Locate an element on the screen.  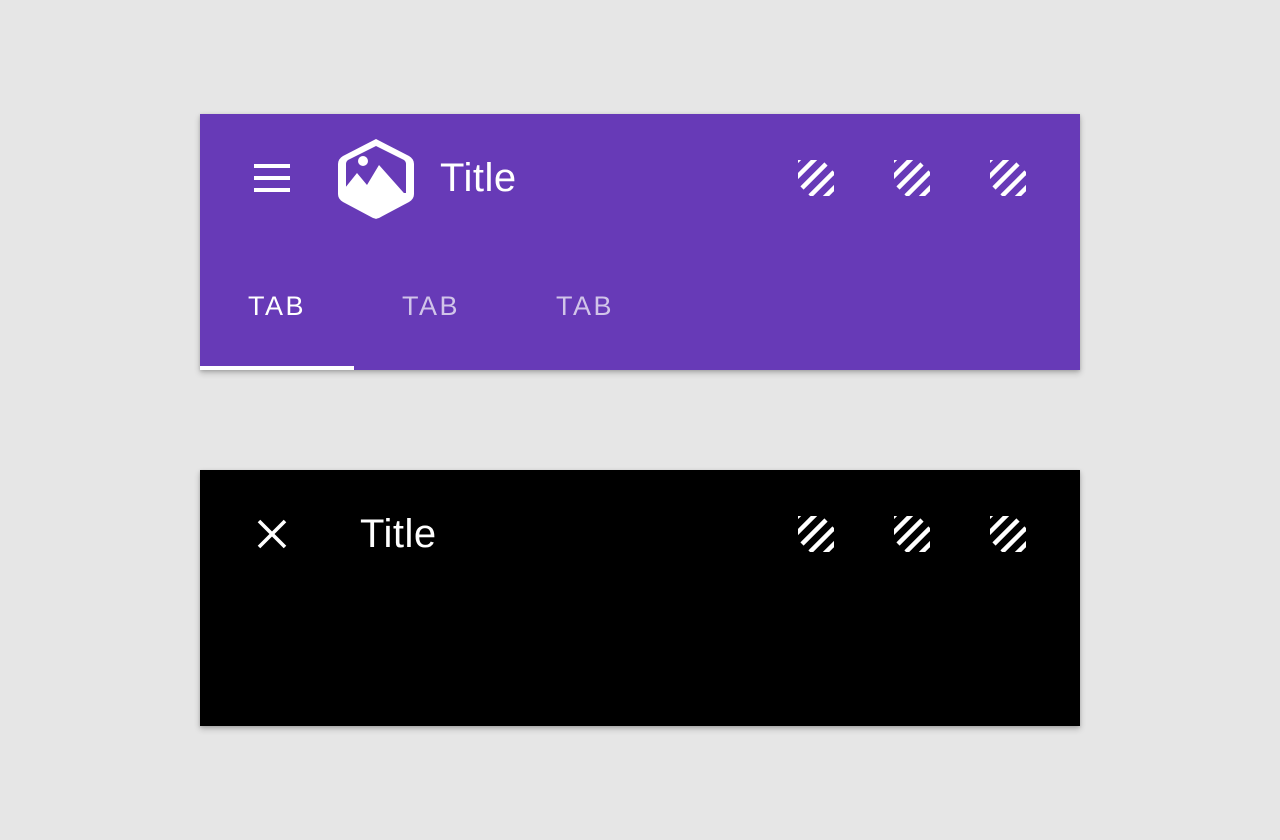
primary-app-bar-top-row: Title is located at coordinates (640, 178).